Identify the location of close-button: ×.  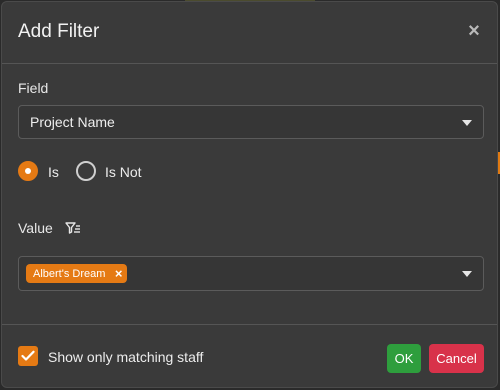
(474, 31).